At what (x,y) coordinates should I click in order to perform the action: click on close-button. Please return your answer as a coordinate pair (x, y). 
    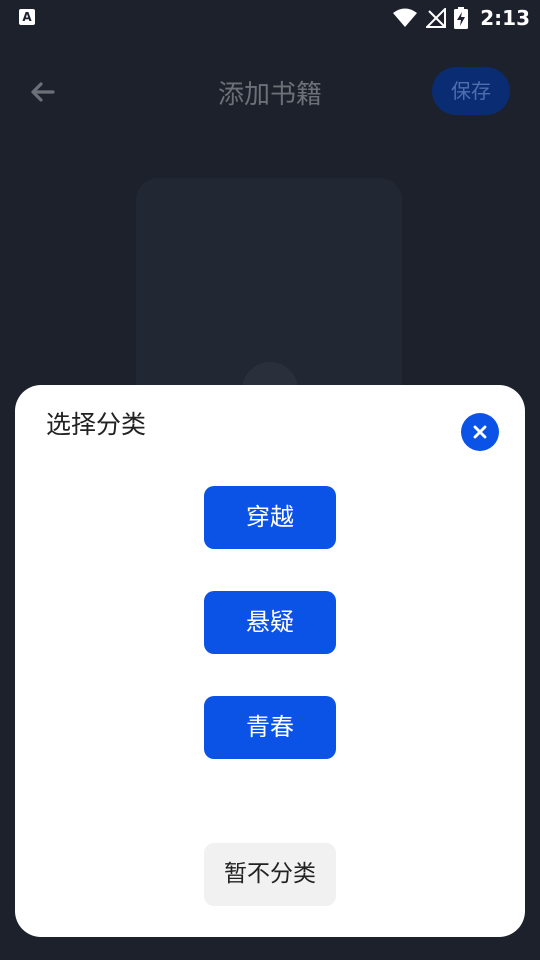
    Looking at the image, I should click on (480, 432).